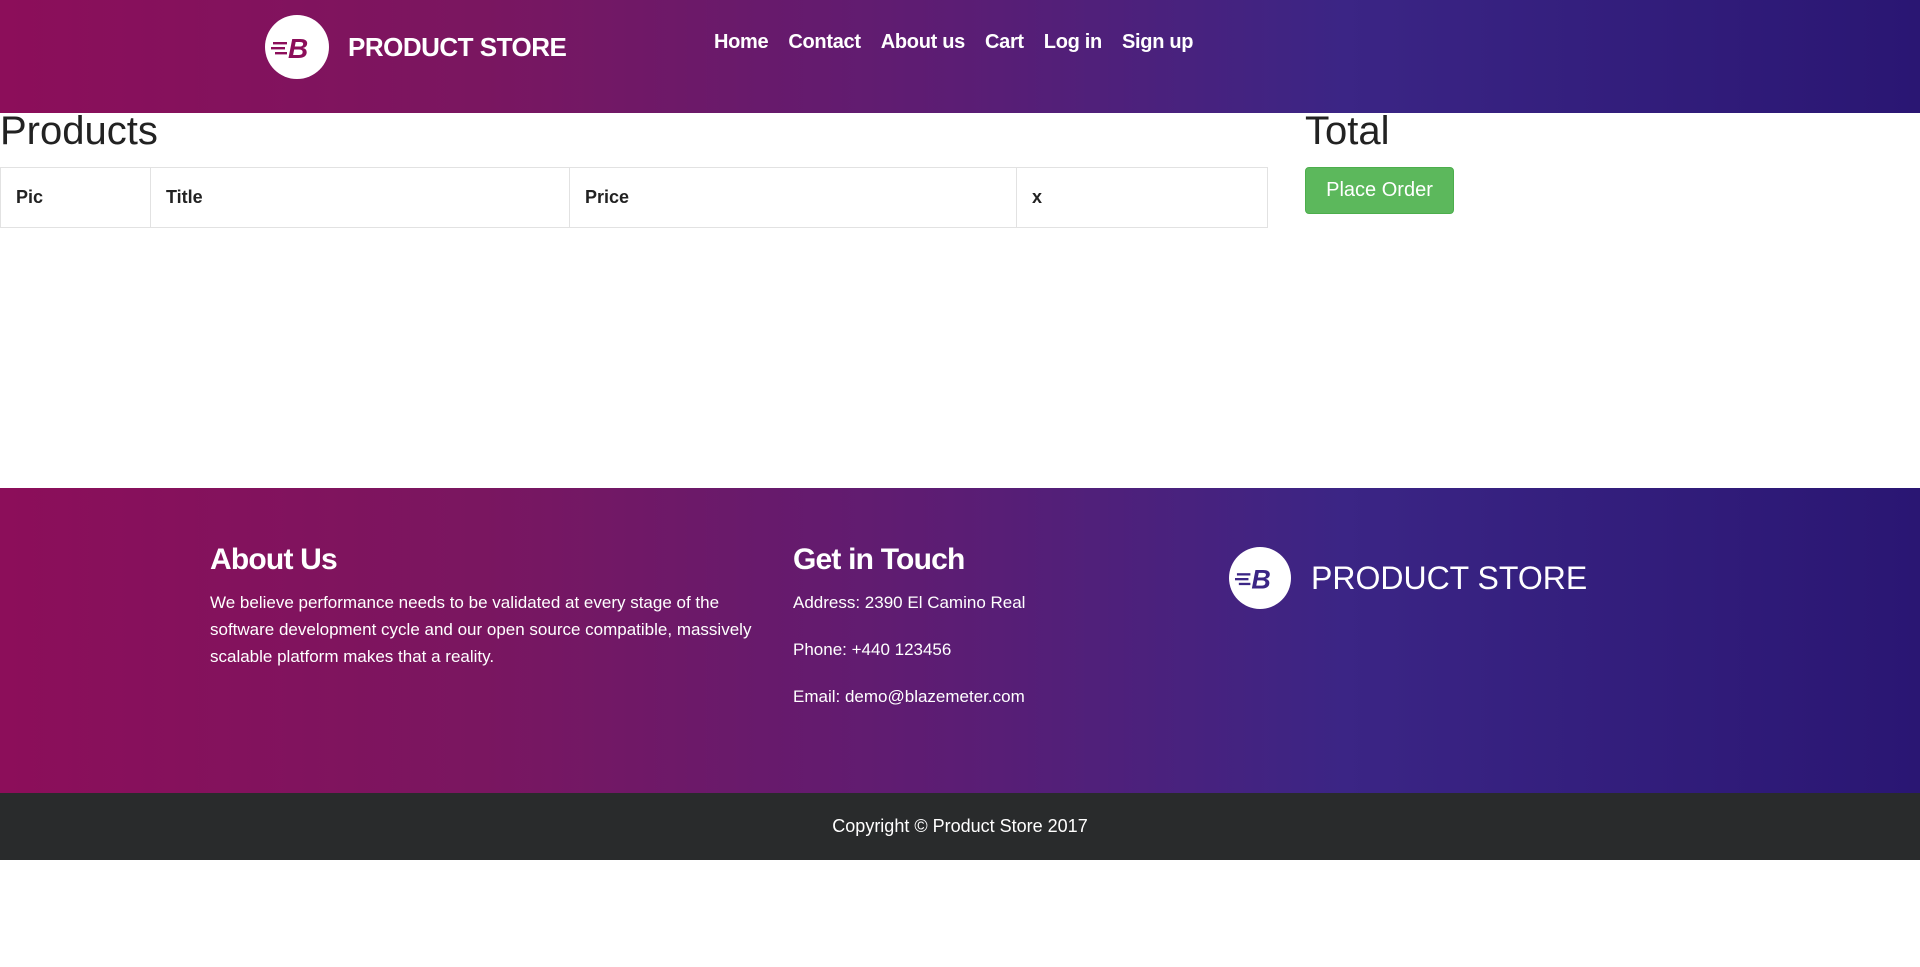  Describe the element at coordinates (1004, 42) in the screenshot. I see `nav-cart: Cart` at that location.